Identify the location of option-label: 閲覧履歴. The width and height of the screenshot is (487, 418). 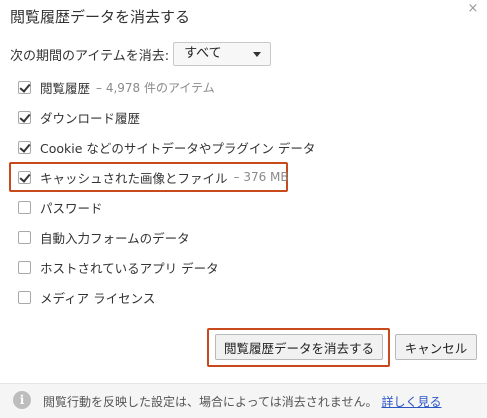
(65, 88).